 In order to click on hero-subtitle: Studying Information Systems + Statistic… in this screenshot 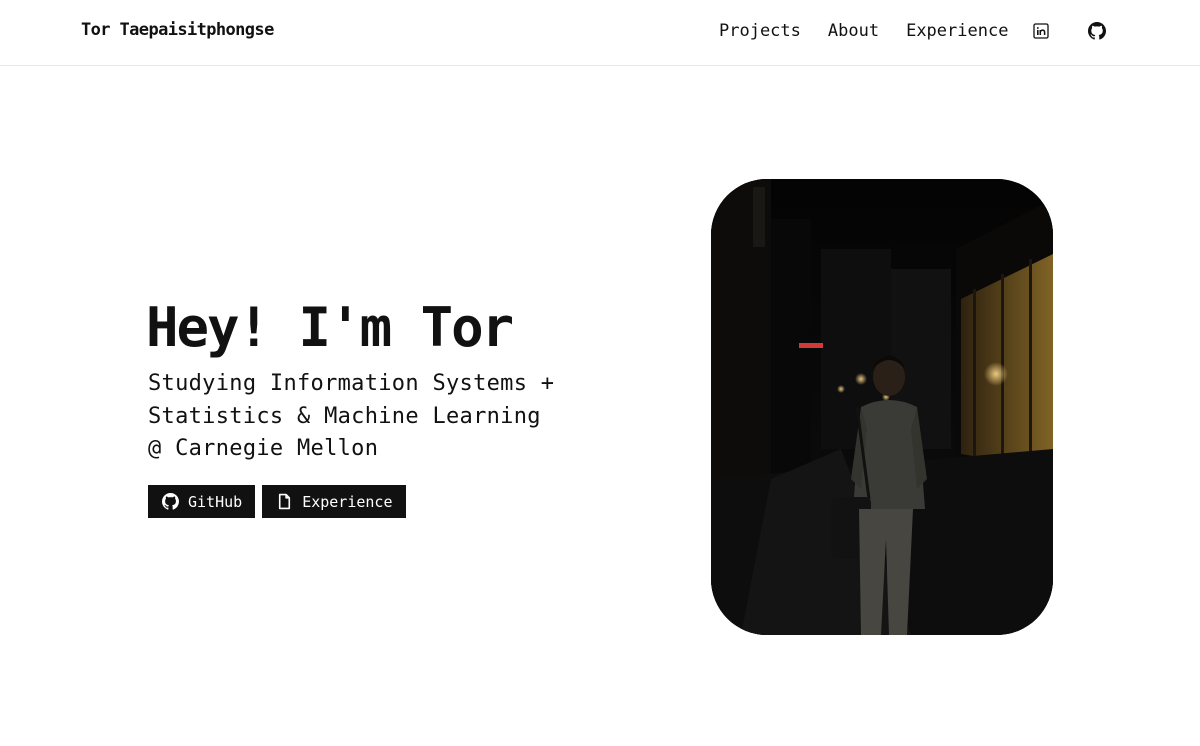, I will do `click(388, 417)`.